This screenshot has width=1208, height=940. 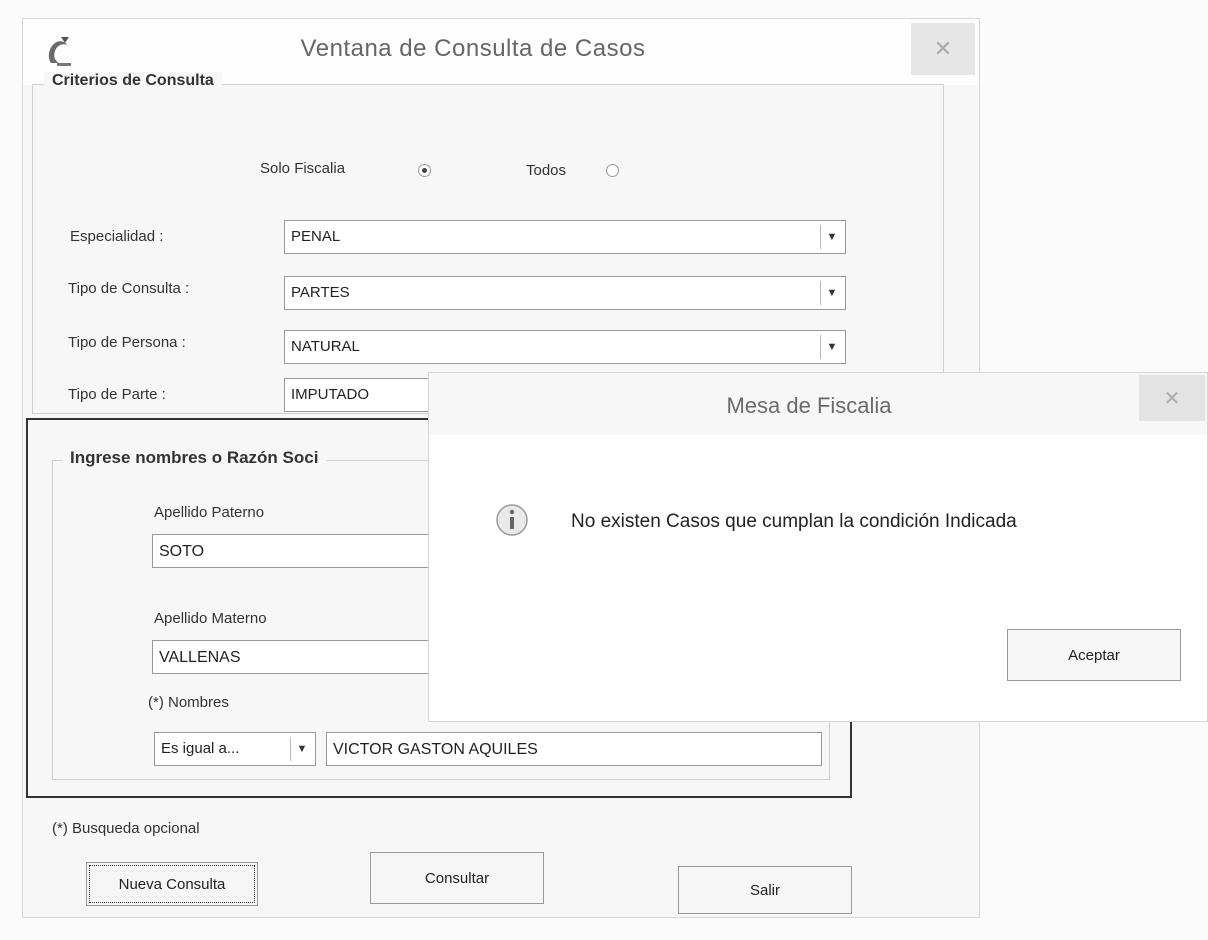 I want to click on radio-todos, so click(x=612, y=170).